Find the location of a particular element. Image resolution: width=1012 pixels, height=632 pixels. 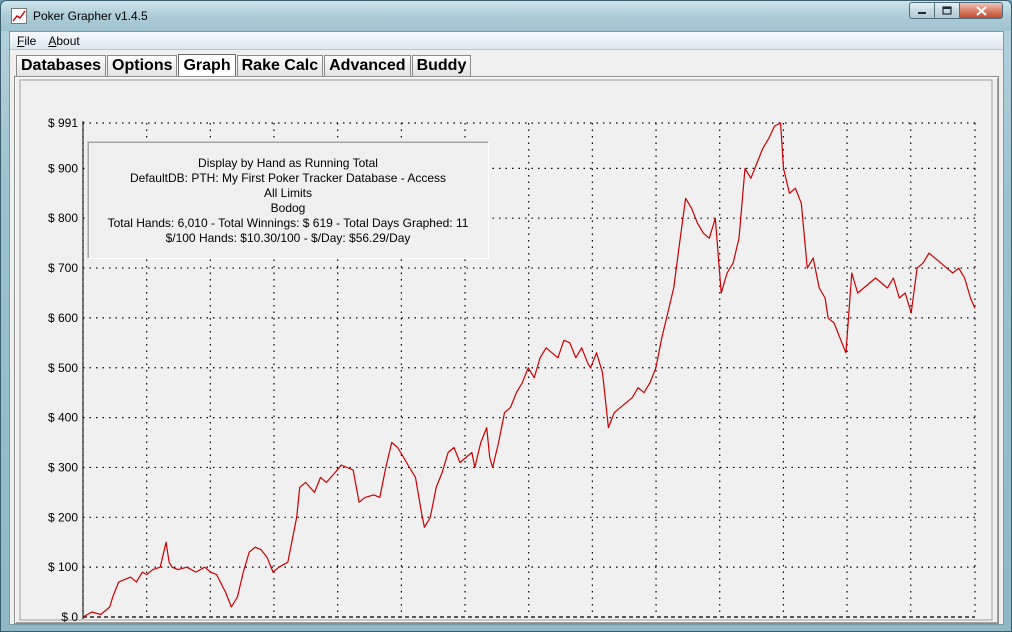

maximize-icon is located at coordinates (947, 10).